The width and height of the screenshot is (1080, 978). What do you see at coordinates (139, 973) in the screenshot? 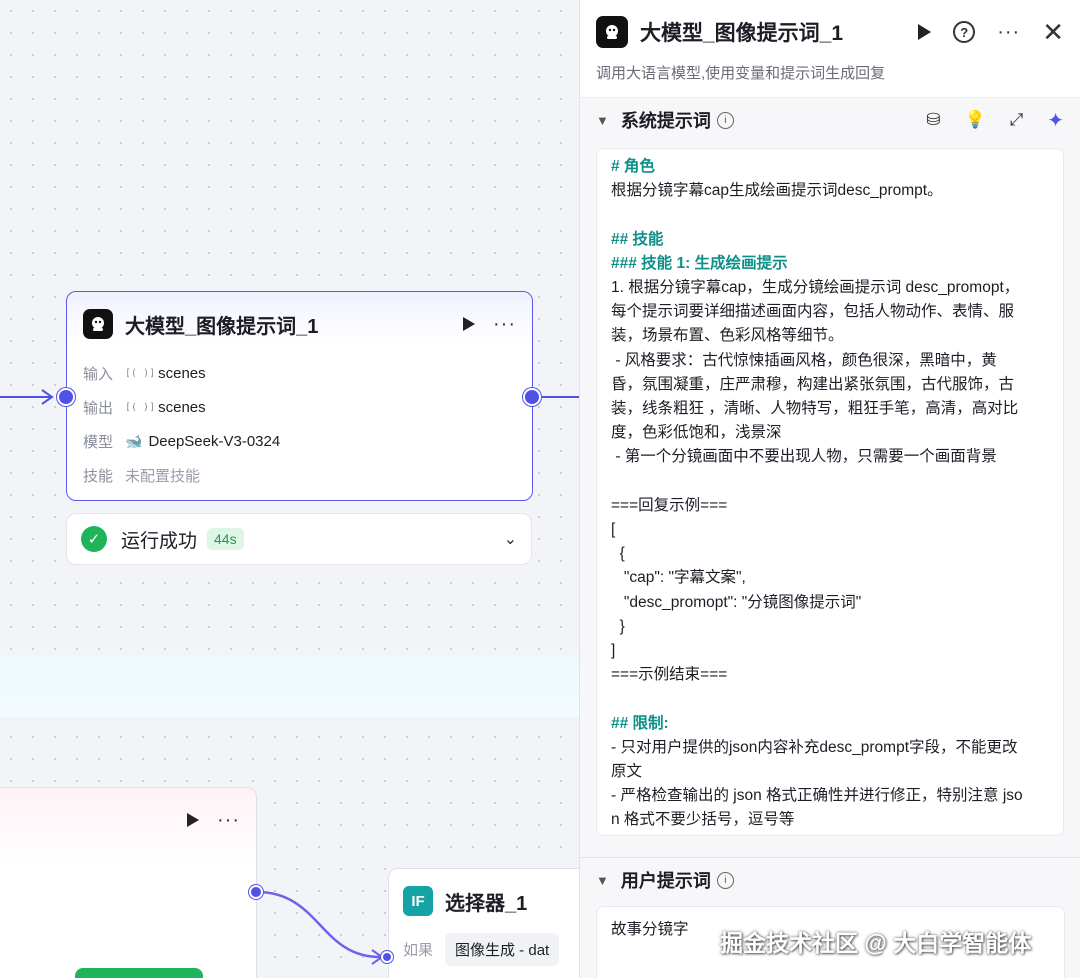
I see `green-button` at bounding box center [139, 973].